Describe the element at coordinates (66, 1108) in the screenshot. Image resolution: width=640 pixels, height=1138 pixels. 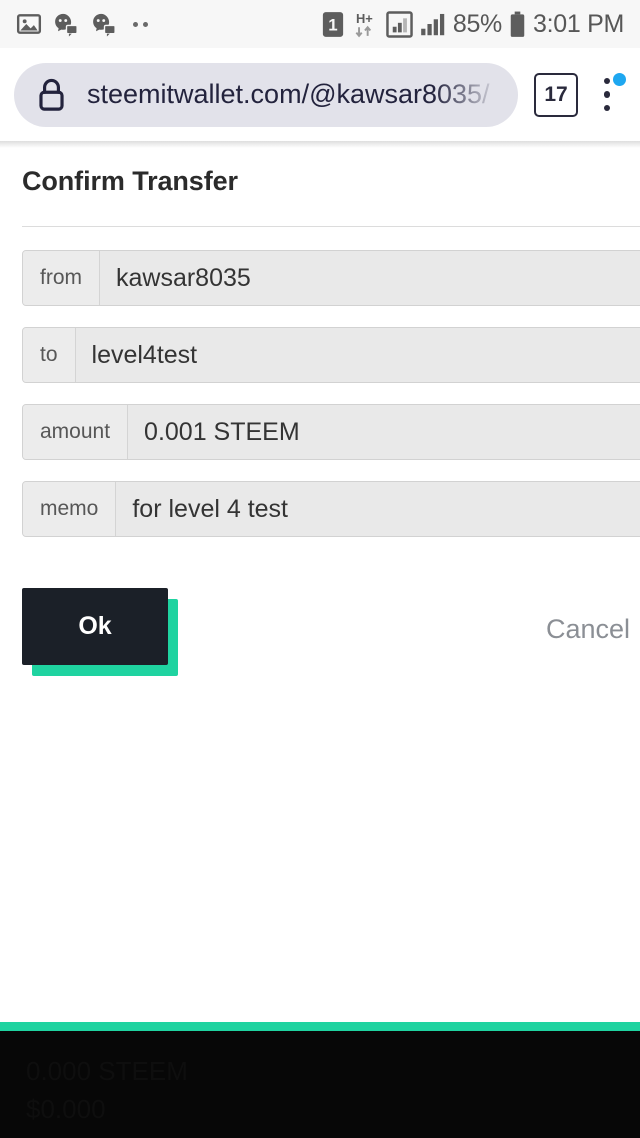
I see `footer-line-usd: $0.000` at that location.